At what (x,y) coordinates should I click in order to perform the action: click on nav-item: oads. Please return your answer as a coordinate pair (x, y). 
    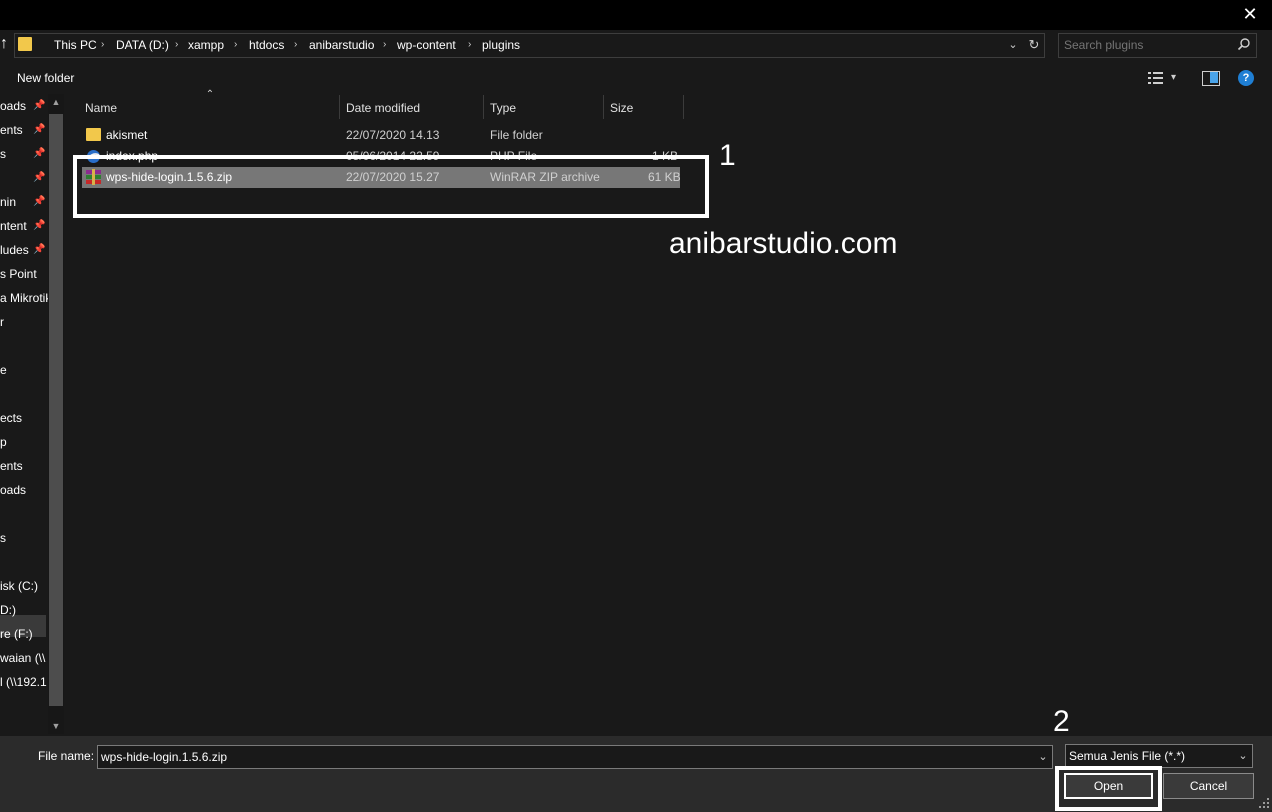
    Looking at the image, I should click on (24, 490).